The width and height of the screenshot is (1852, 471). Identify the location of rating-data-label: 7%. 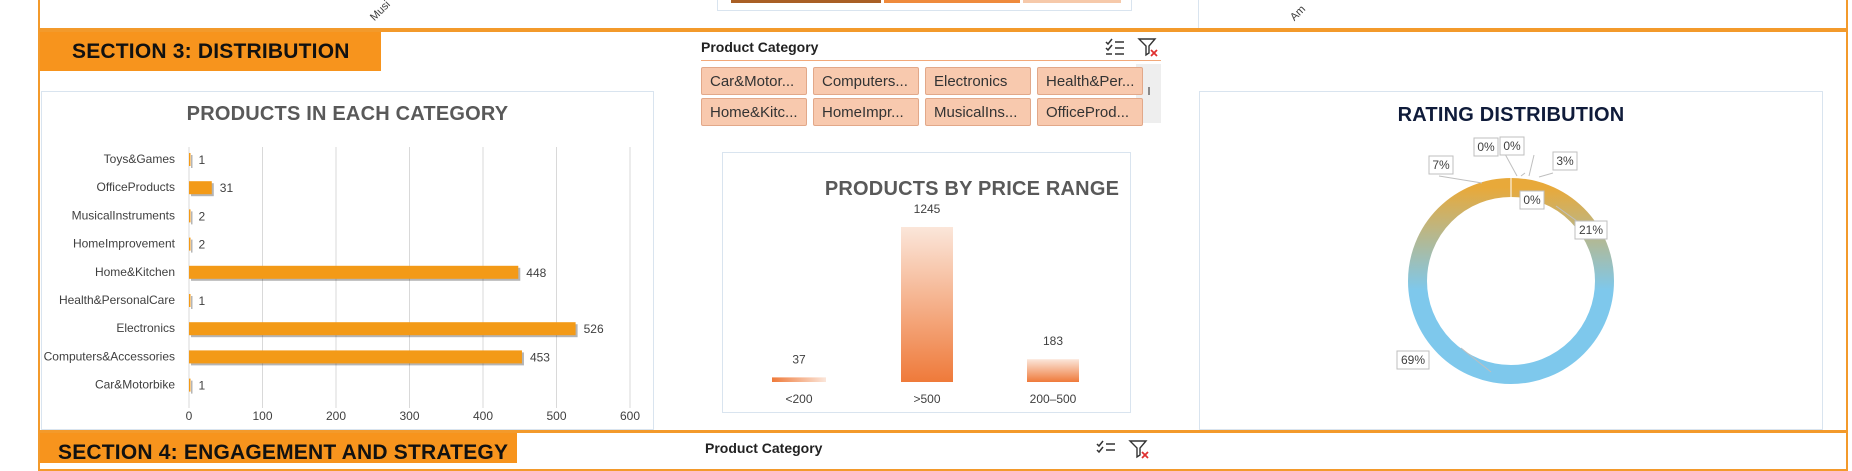
(1441, 165).